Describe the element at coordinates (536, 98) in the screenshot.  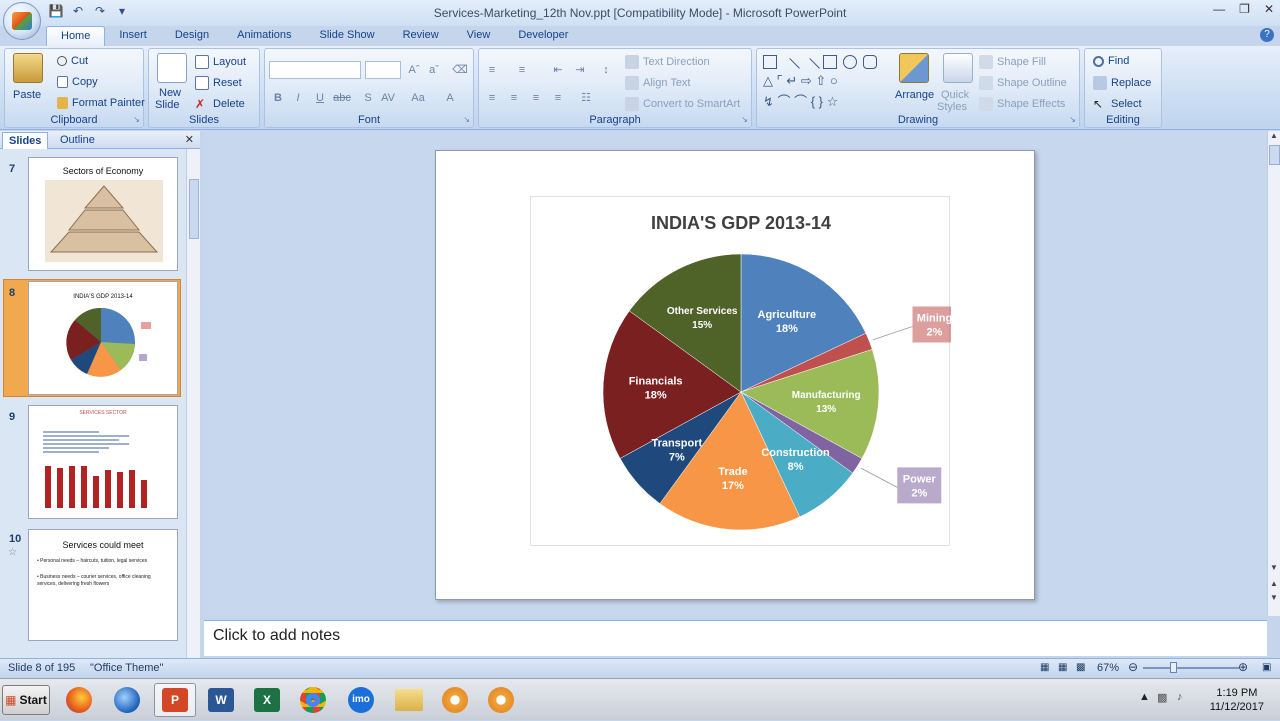
I see `align-right-icon: ≡` at that location.